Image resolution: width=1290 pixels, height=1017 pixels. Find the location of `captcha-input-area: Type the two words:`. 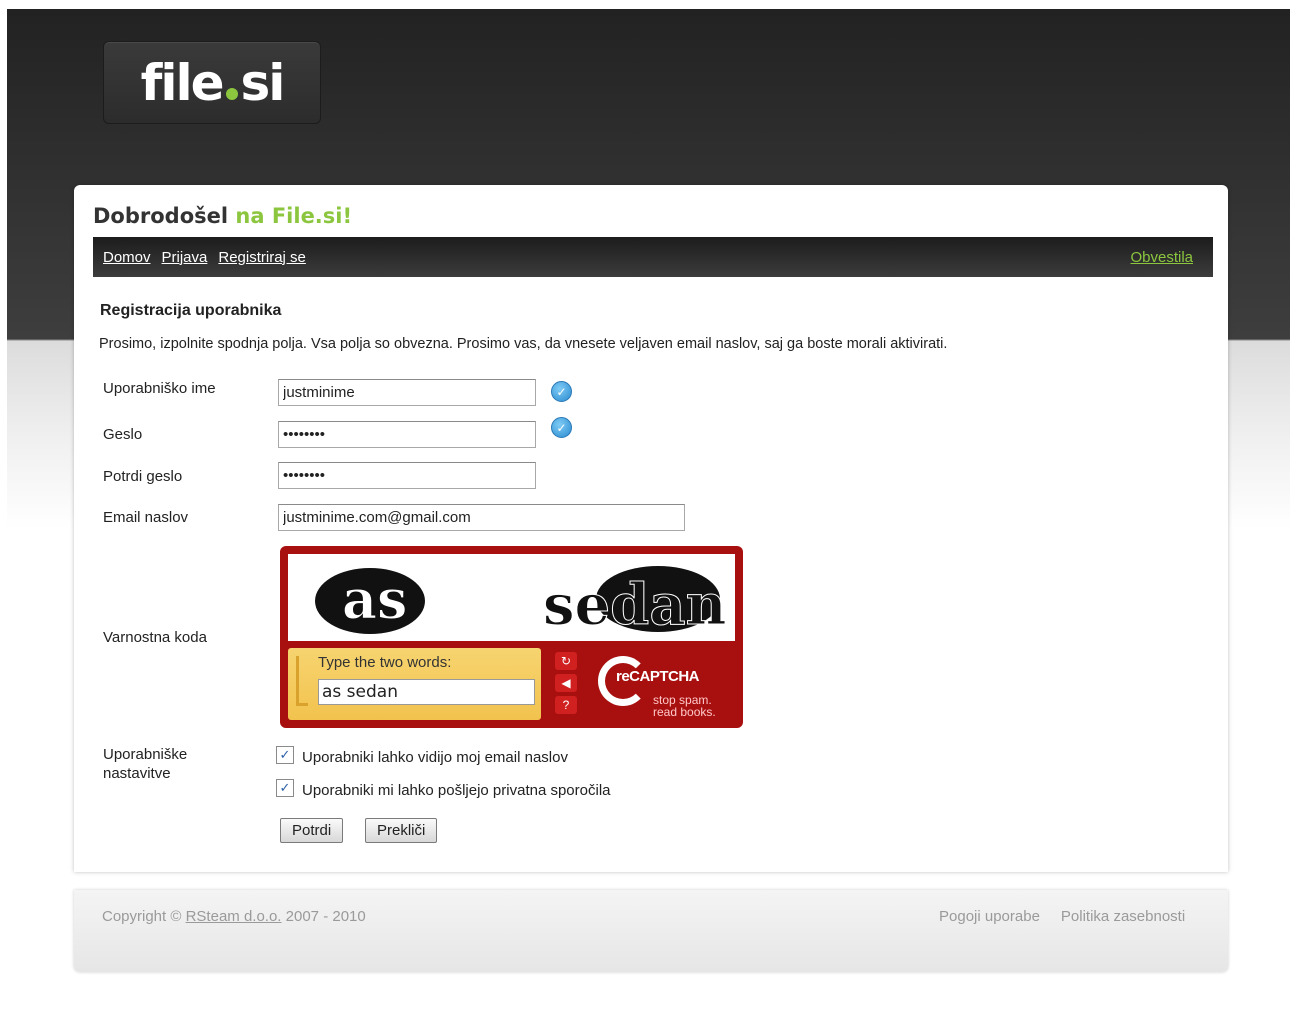

captcha-input-area: Type the two words: is located at coordinates (414, 684).